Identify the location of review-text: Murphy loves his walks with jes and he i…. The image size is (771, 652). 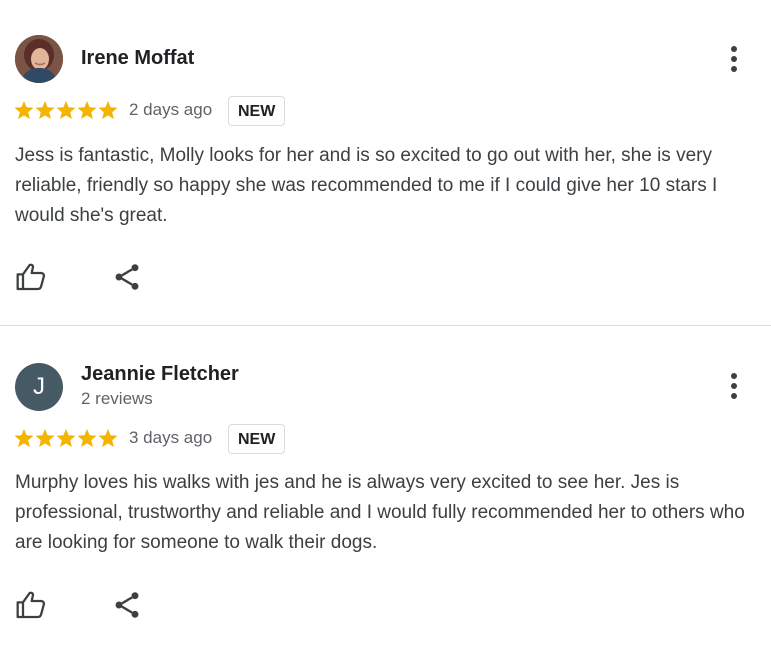
(380, 512).